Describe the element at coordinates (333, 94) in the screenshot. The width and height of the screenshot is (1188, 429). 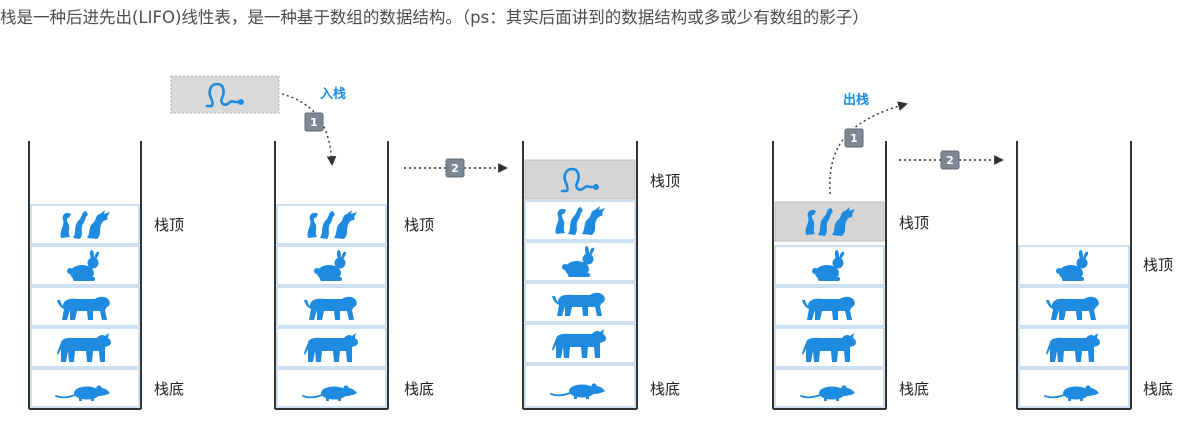
I see `push-label: 入栈` at that location.